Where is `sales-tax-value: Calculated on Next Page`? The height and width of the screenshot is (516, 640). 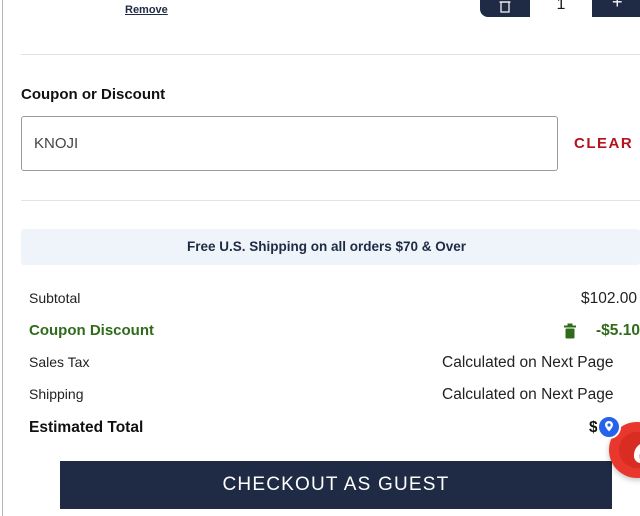
sales-tax-value: Calculated on Next Page is located at coordinates (528, 362).